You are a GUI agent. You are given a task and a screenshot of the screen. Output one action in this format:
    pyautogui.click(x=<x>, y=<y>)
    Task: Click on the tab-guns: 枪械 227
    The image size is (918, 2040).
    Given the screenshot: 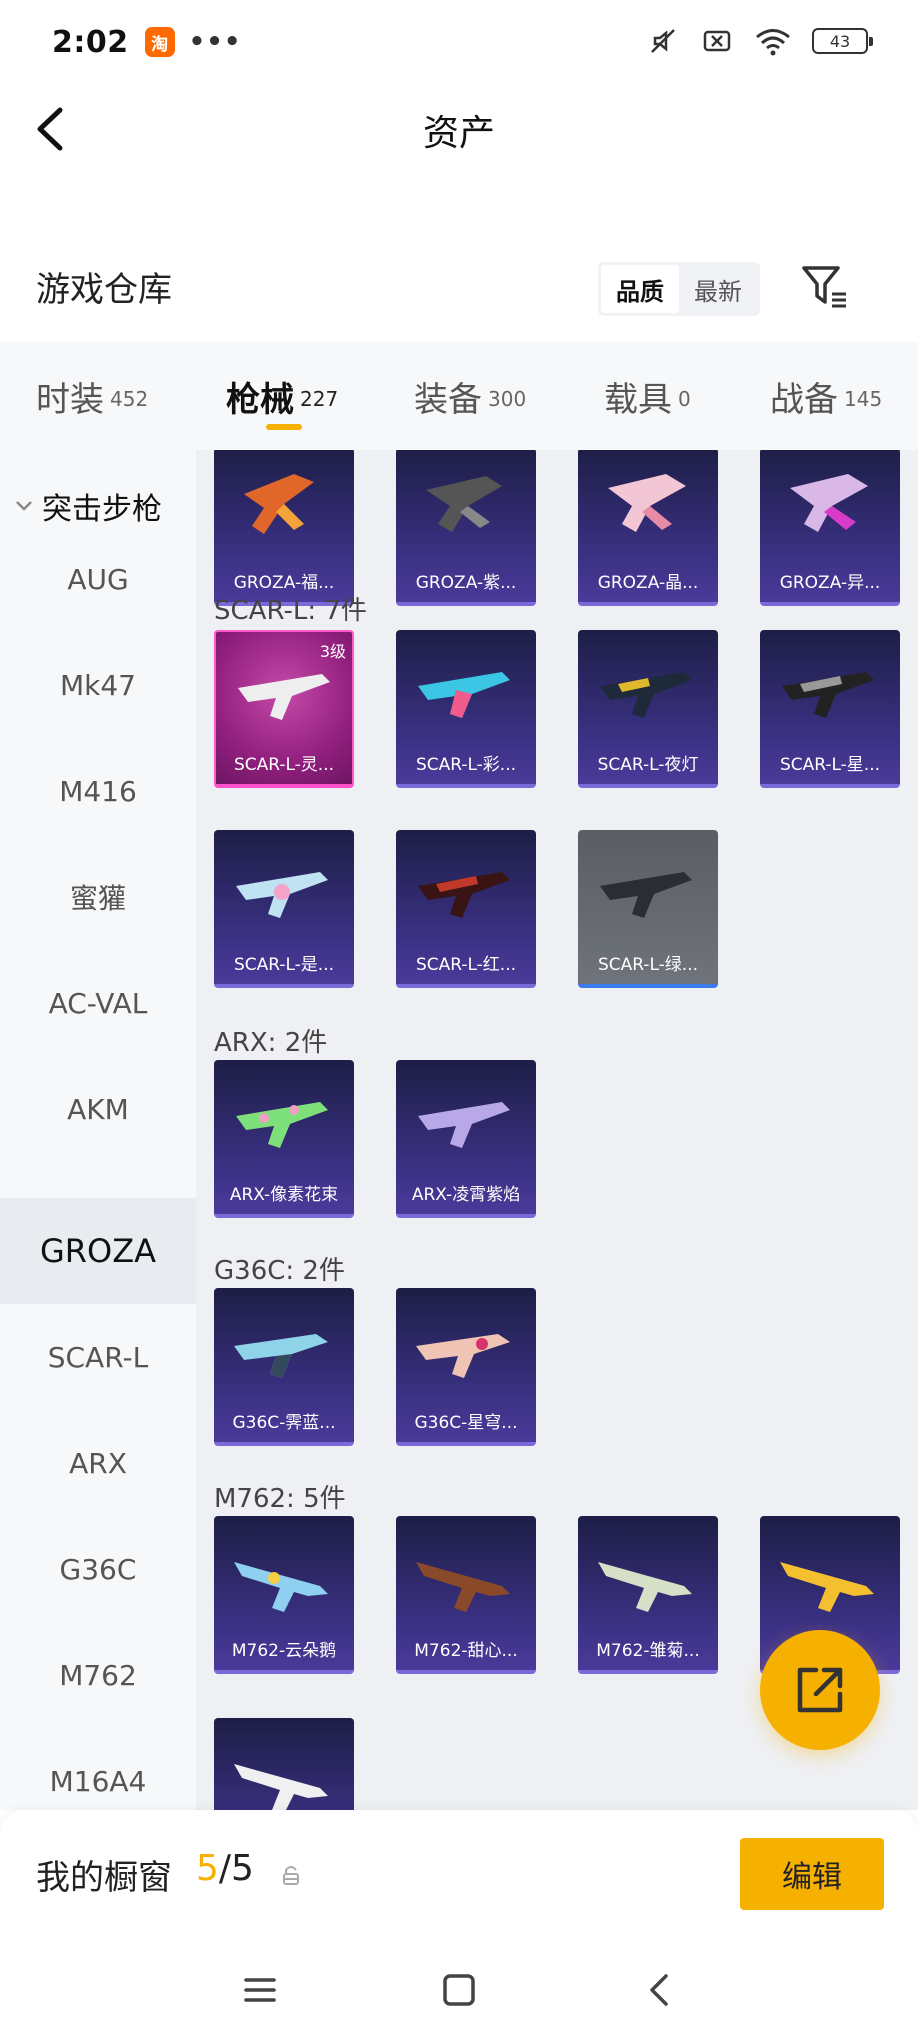 What is the action you would take?
    pyautogui.click(x=282, y=396)
    